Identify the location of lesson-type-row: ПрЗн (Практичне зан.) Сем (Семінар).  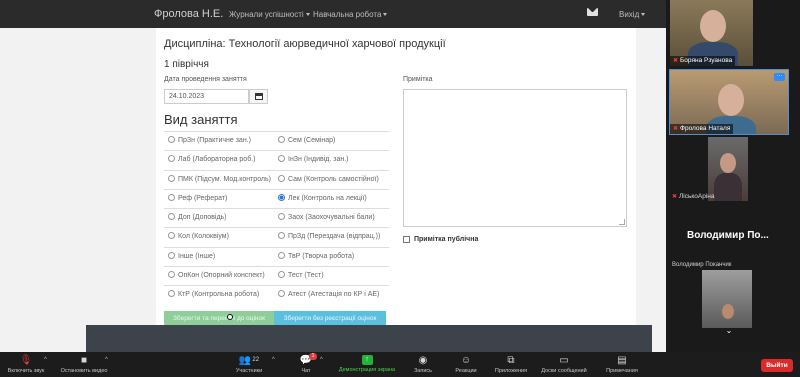
(276, 140).